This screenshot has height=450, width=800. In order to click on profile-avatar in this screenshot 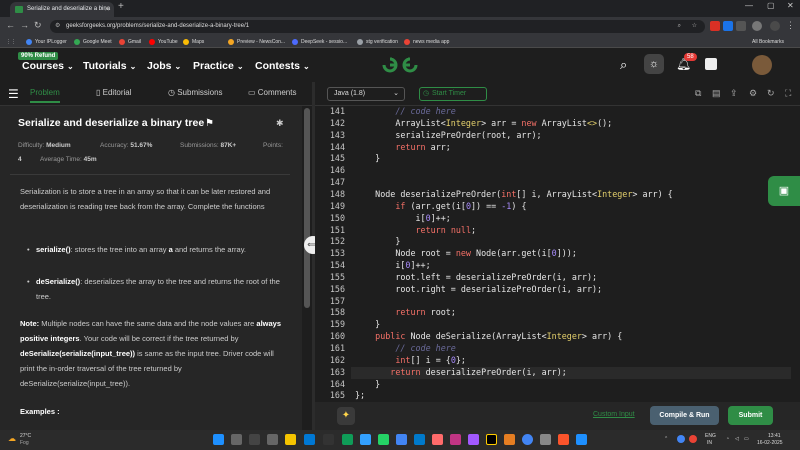, I will do `click(757, 26)`.